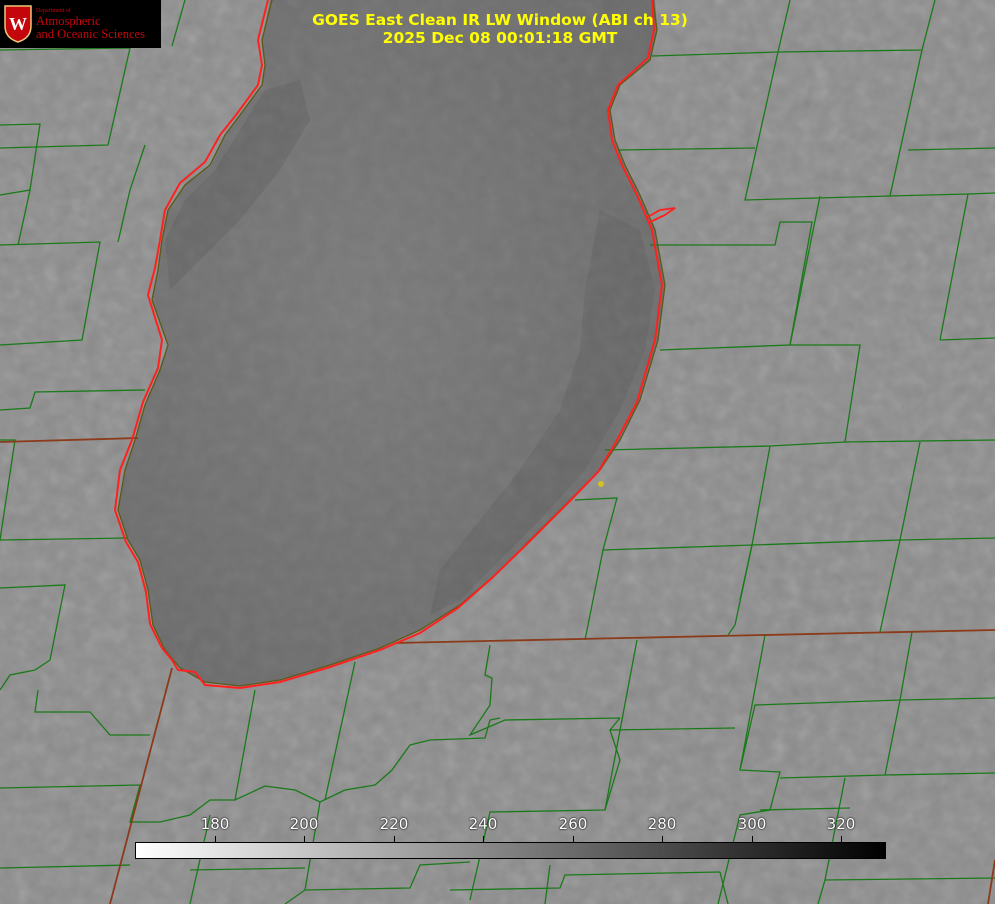  I want to click on colorbar-tick-label: 260, so click(573, 824).